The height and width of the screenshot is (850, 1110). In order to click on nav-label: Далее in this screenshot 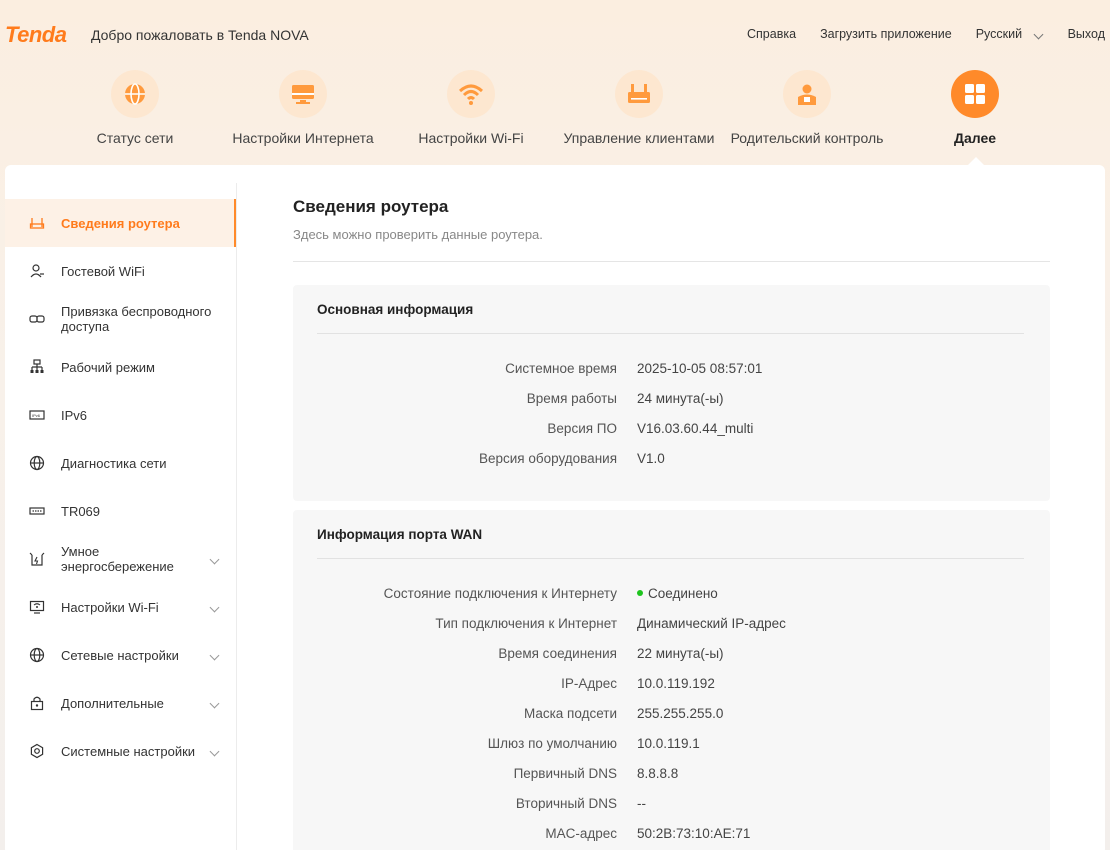, I will do `click(975, 138)`.